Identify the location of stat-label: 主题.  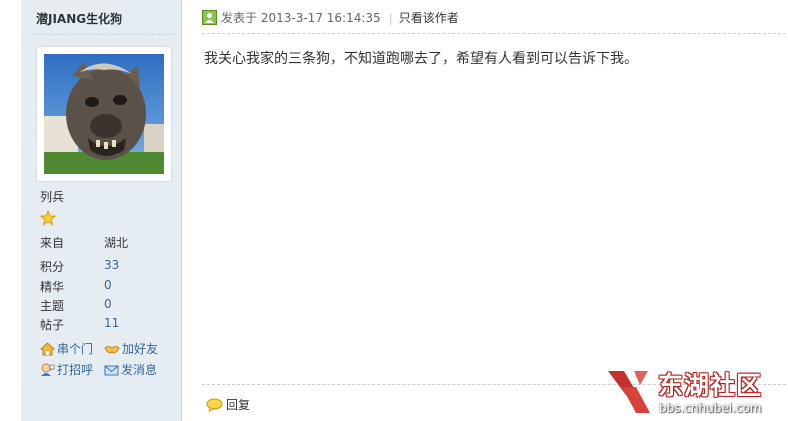
(52, 306).